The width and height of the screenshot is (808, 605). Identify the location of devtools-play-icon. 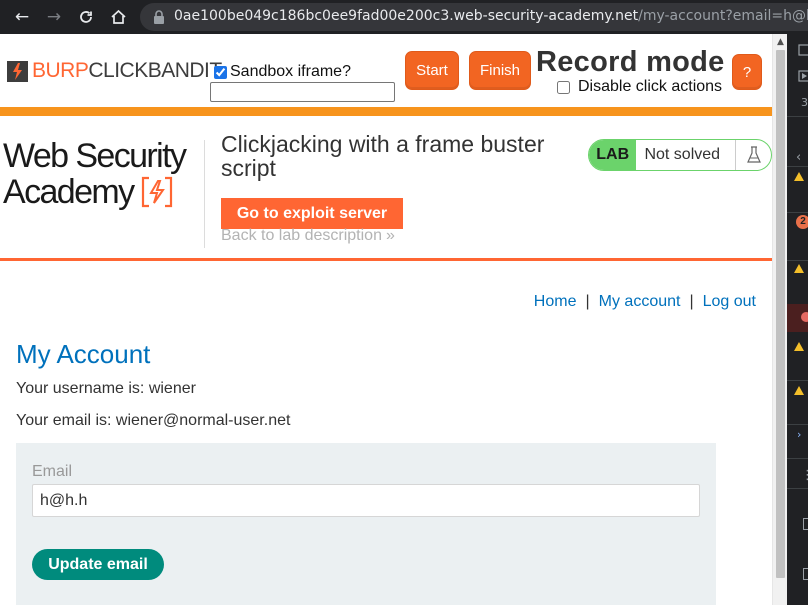
(797, 76).